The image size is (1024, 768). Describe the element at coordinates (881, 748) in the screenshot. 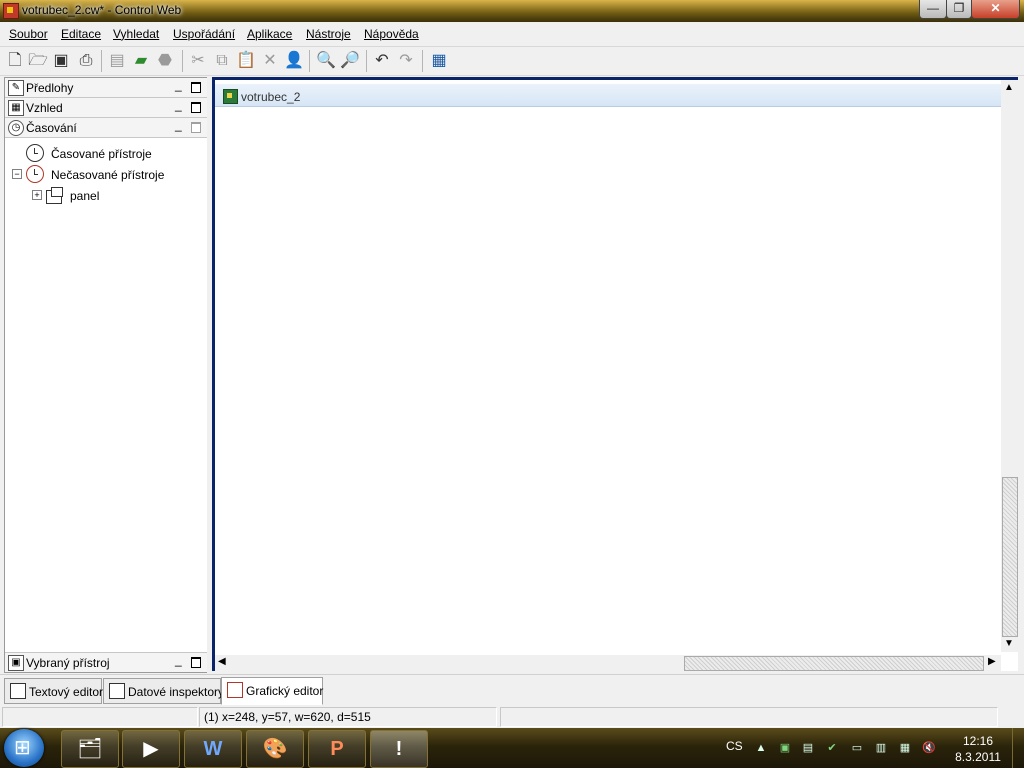

I see `device-icon: ▥` at that location.